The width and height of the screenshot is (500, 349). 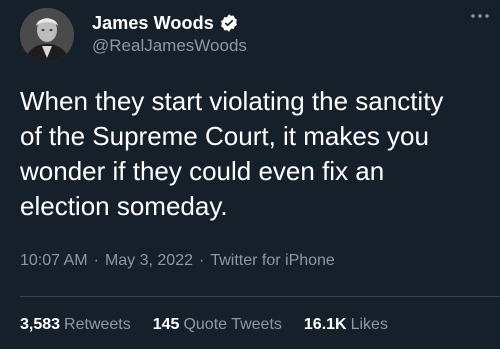 I want to click on author-handle: @RealJamesWoods, so click(x=169, y=46).